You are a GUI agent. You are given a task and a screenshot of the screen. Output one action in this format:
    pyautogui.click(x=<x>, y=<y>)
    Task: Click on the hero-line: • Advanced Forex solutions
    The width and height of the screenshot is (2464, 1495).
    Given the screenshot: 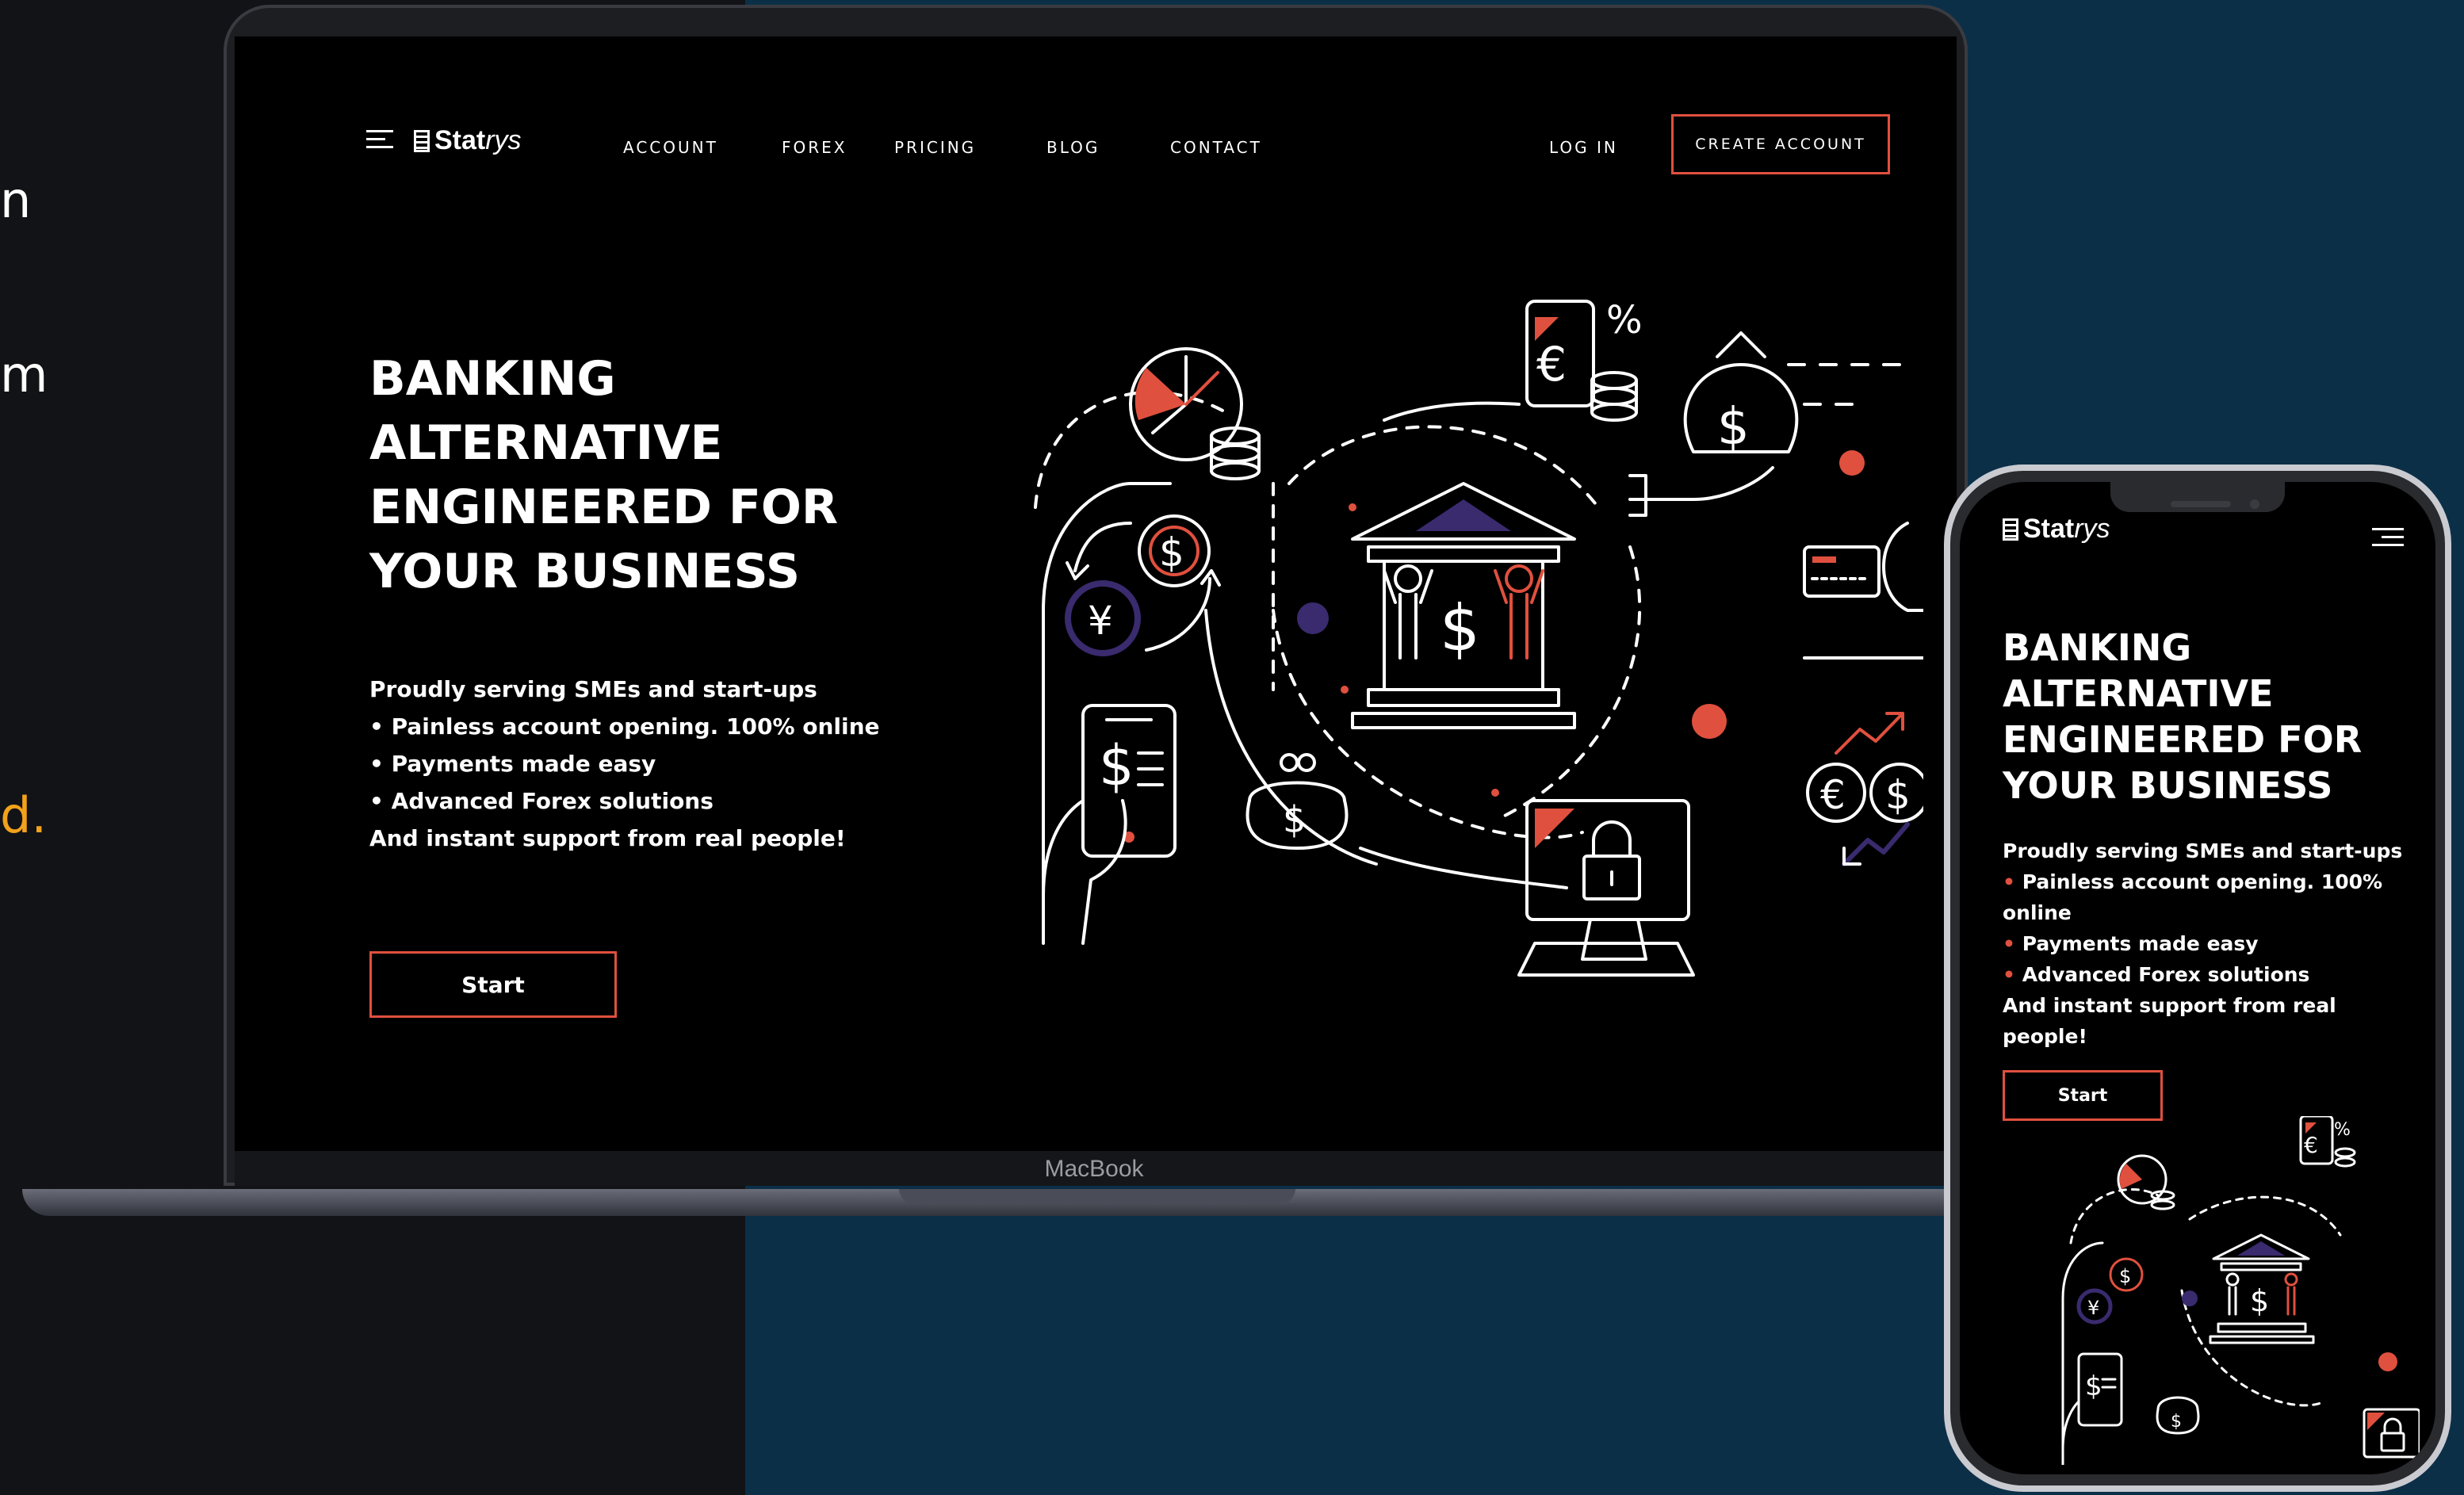 What is the action you would take?
    pyautogui.click(x=541, y=801)
    